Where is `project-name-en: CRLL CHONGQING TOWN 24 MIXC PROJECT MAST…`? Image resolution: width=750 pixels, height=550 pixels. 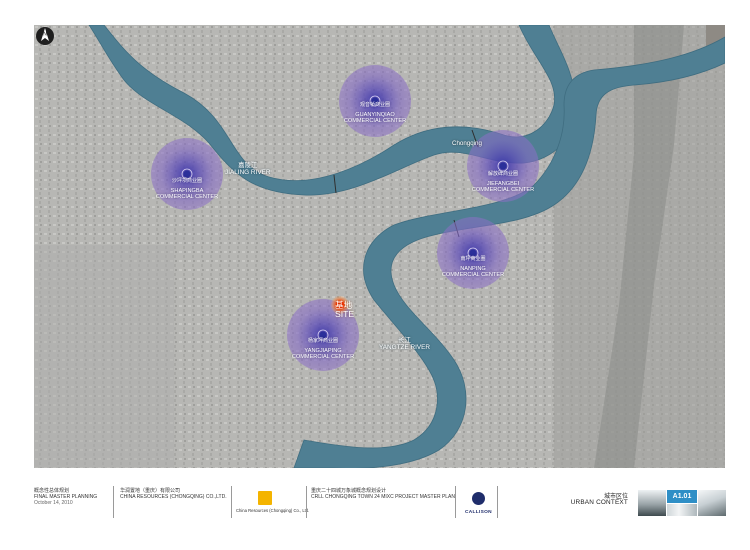 project-name-en: CRLL CHONGQING TOWN 24 MIXC PROJECT MAST… is located at coordinates (383, 497).